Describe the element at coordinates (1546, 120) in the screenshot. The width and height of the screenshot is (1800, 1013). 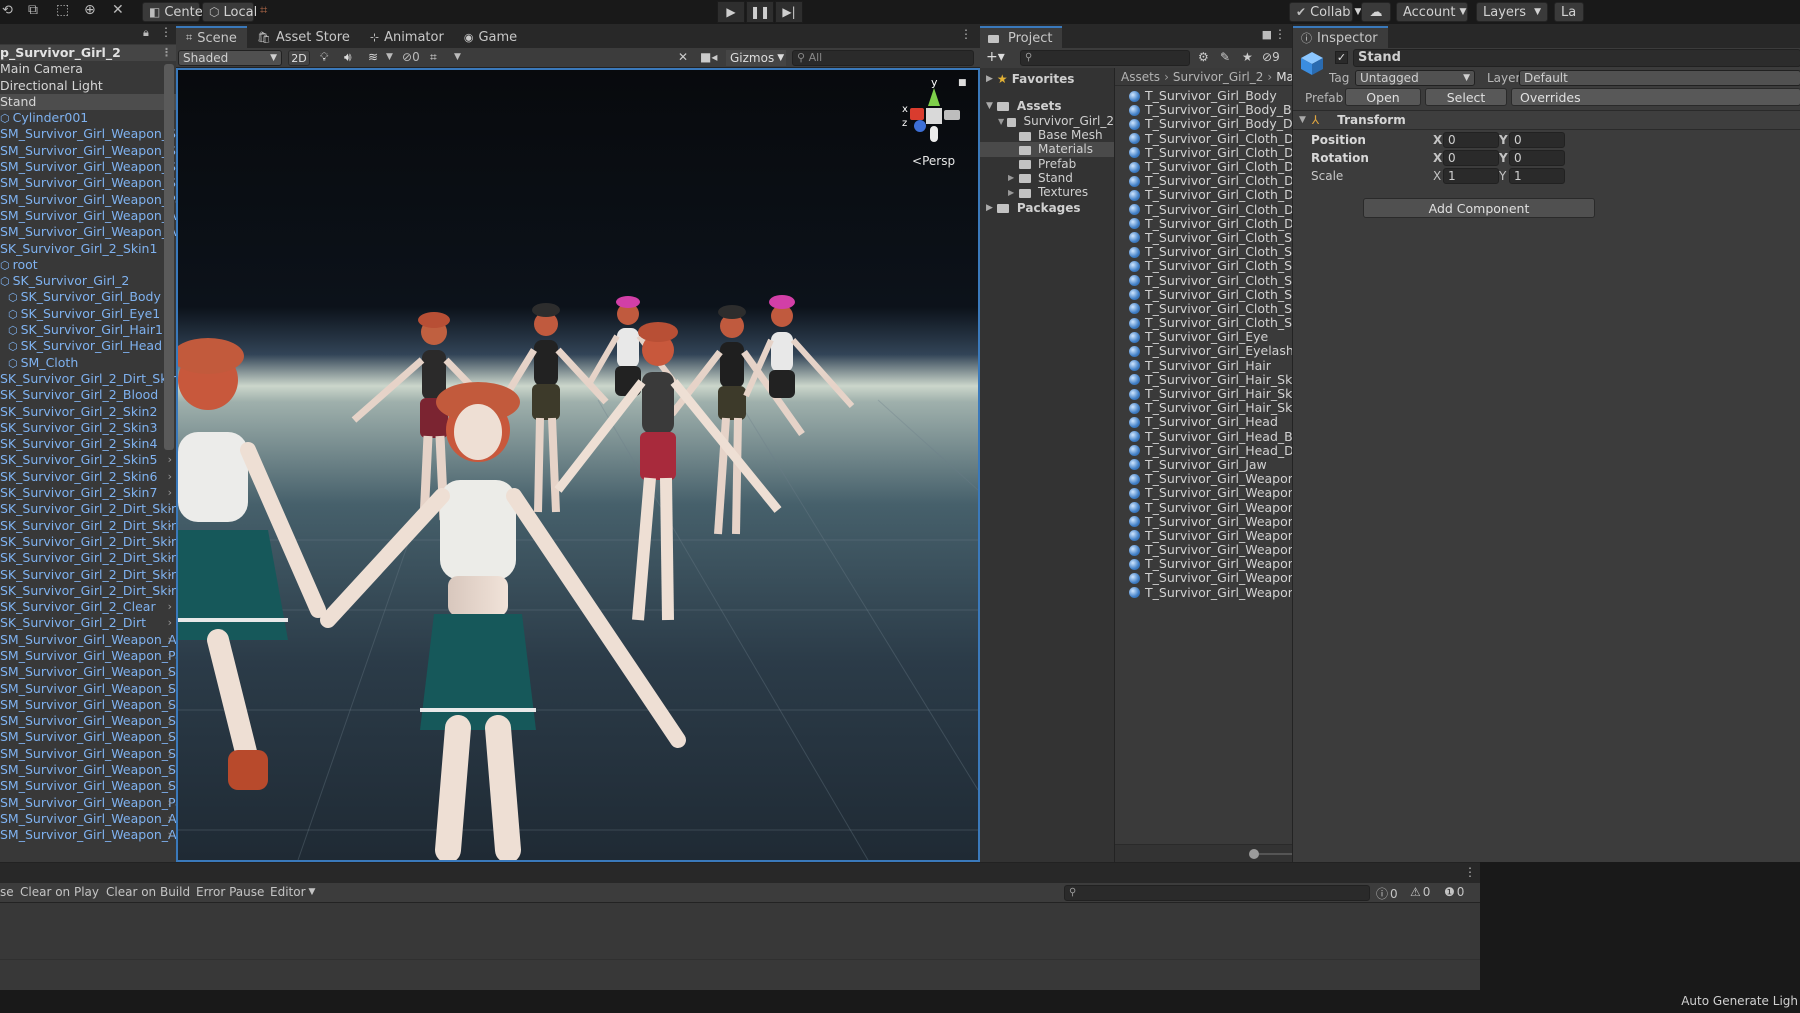
I see `transform-header: ▼ ⅄ Transform` at that location.